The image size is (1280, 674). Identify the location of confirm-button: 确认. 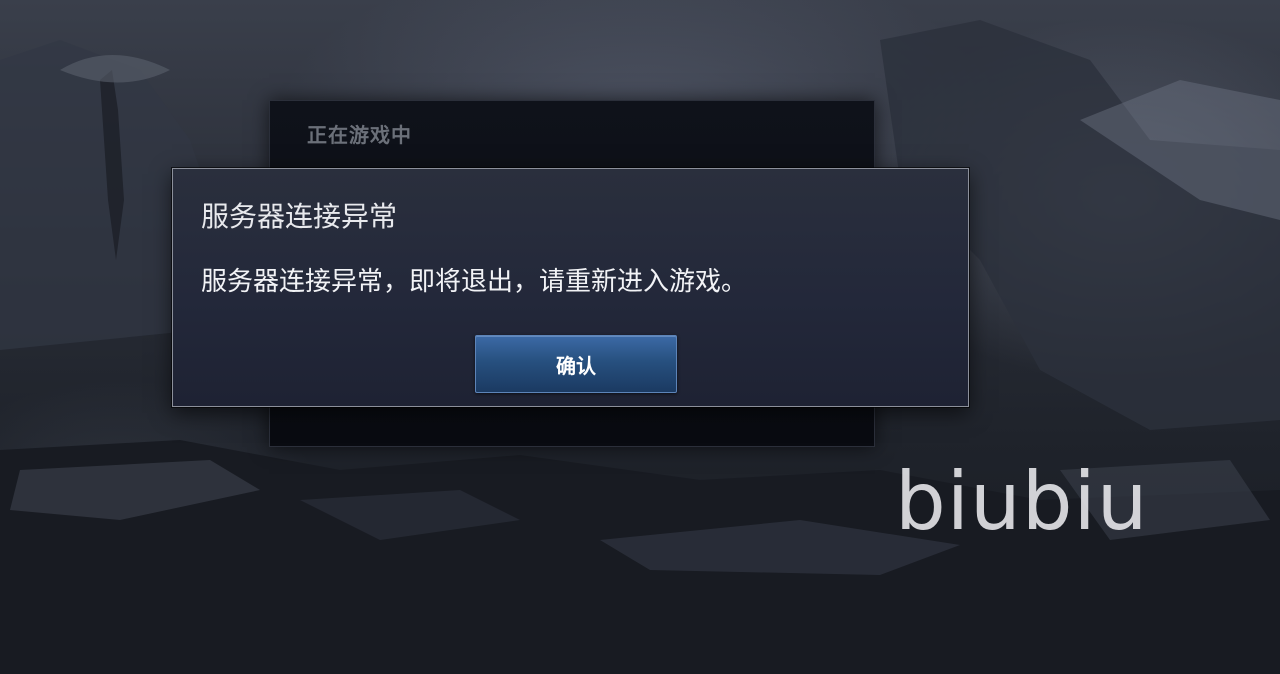
(576, 364).